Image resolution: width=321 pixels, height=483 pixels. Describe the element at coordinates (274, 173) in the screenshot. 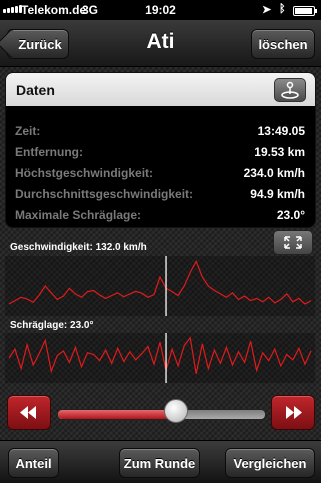

I see `row-value: 234.0 km/h` at that location.